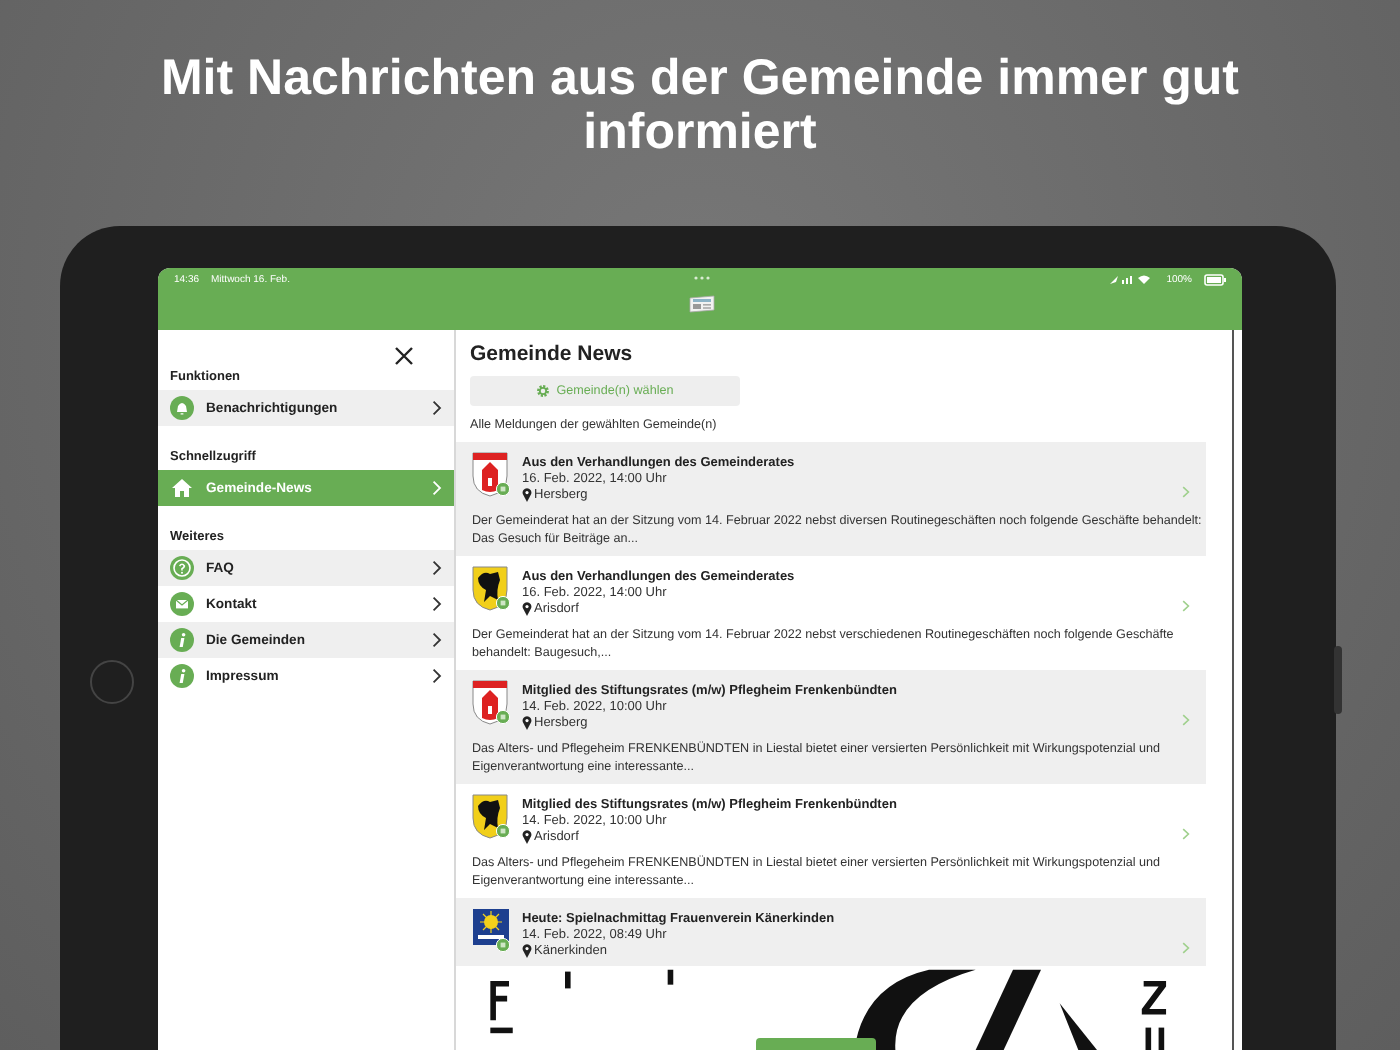  I want to click on gear-icon, so click(543, 391).